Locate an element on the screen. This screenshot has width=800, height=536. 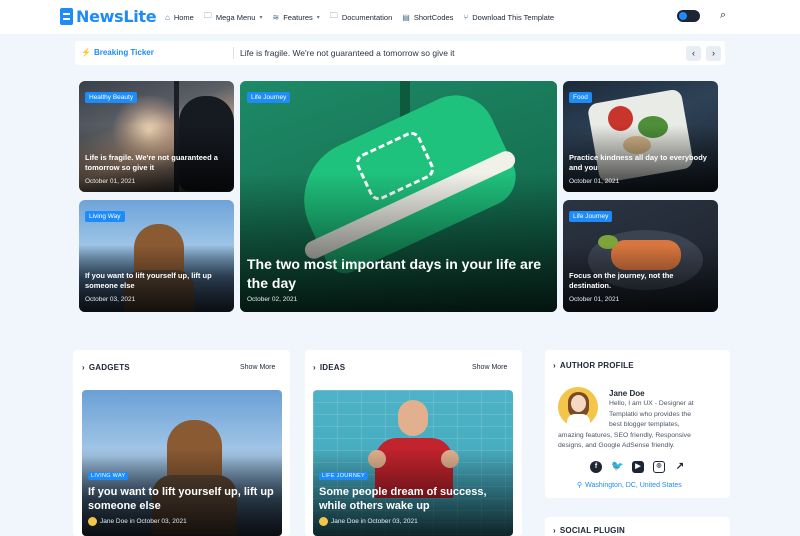
dark-mode-toggle is located at coordinates (688, 16).